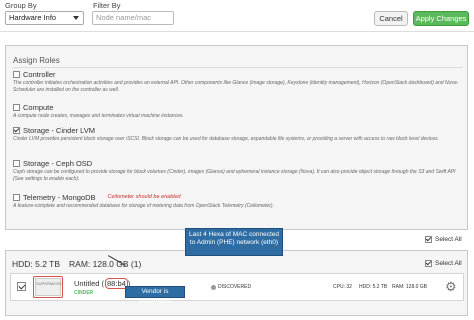  I want to click on group-by-select: Hardware Info, so click(44, 18).